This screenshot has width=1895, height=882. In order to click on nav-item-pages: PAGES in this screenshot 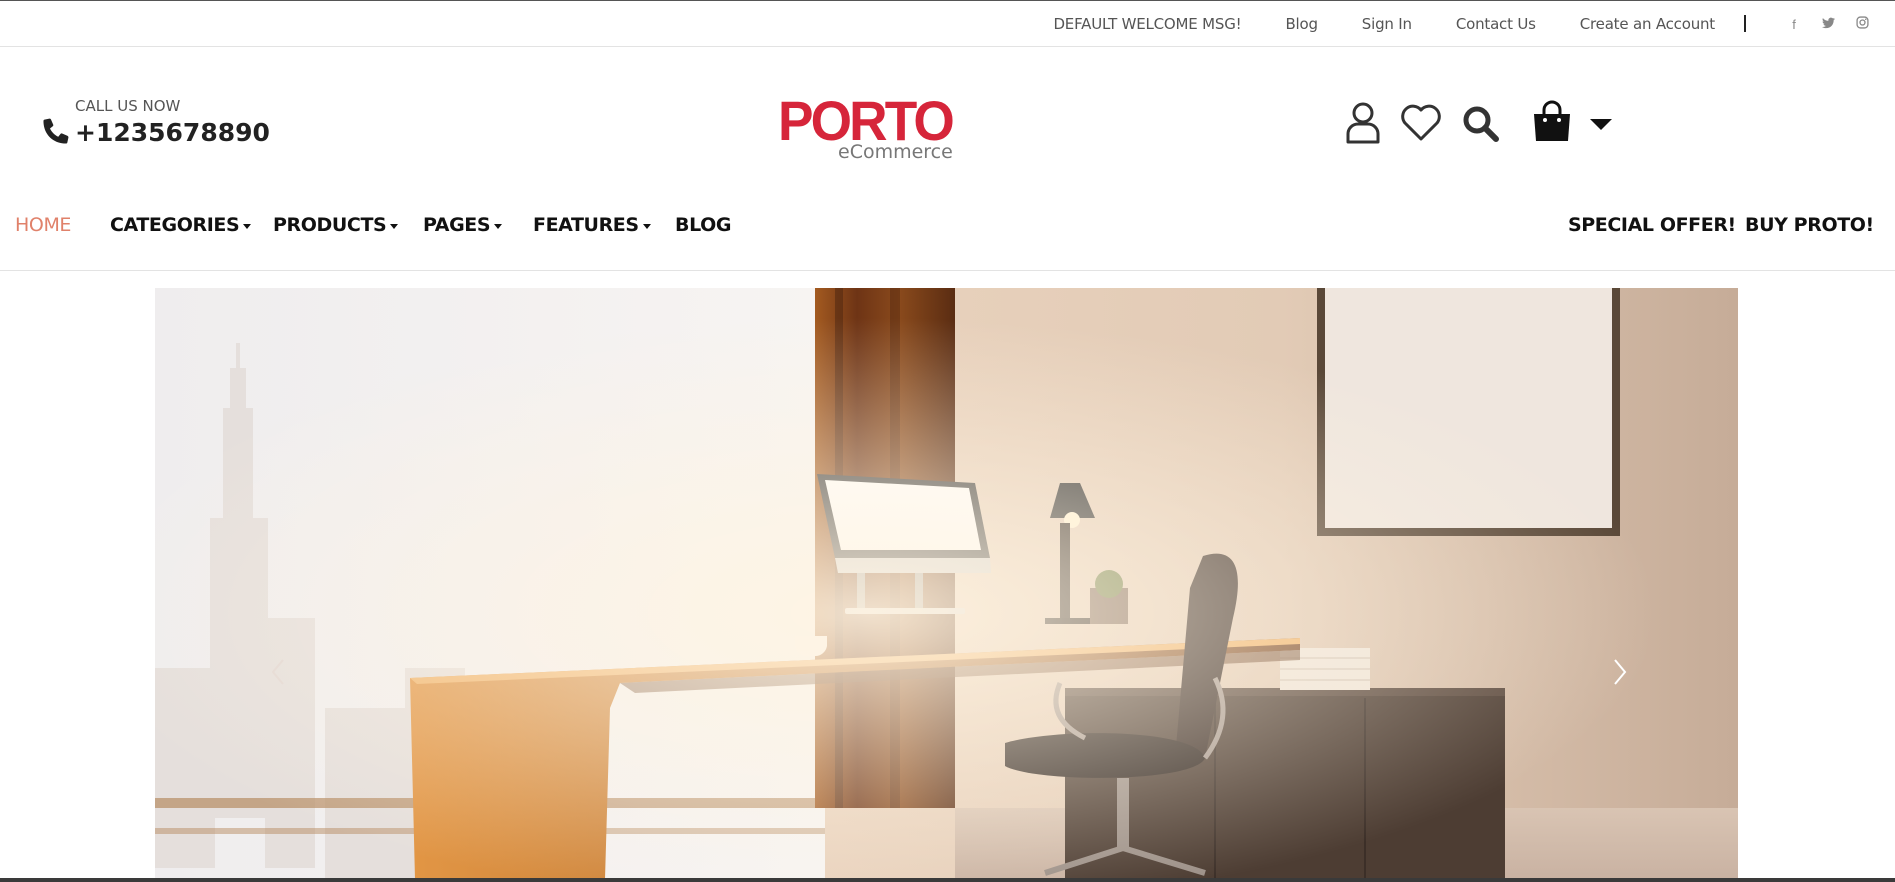, I will do `click(463, 225)`.